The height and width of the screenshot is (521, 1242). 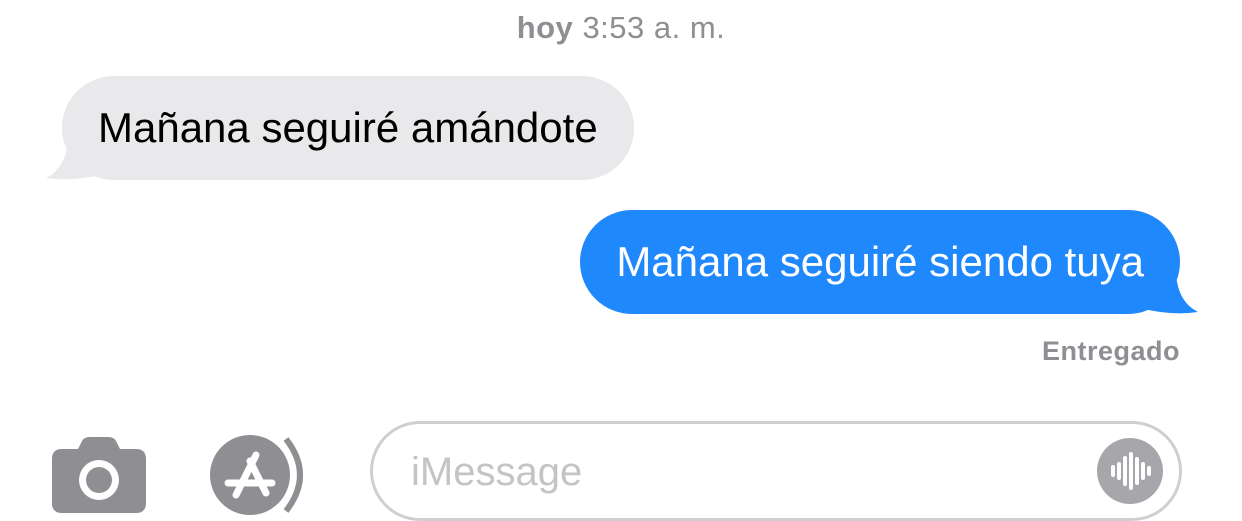 What do you see at coordinates (1110, 351) in the screenshot?
I see `delivery-status: Entregado` at bounding box center [1110, 351].